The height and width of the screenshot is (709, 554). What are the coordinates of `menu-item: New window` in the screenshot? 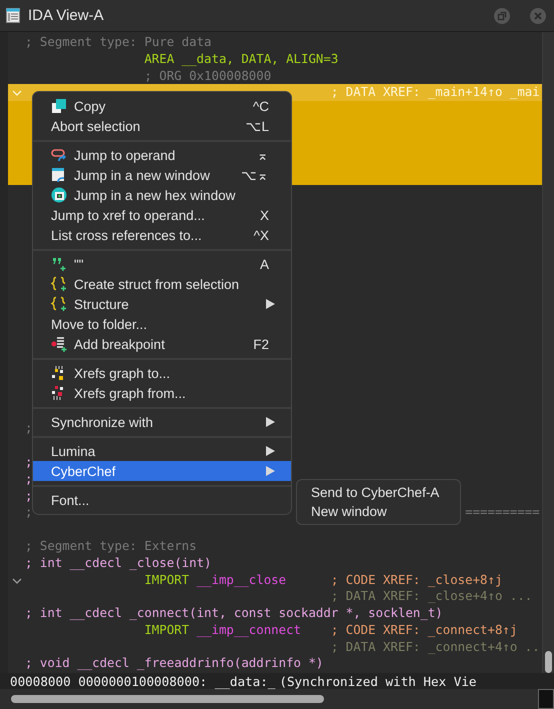 It's located at (378, 511).